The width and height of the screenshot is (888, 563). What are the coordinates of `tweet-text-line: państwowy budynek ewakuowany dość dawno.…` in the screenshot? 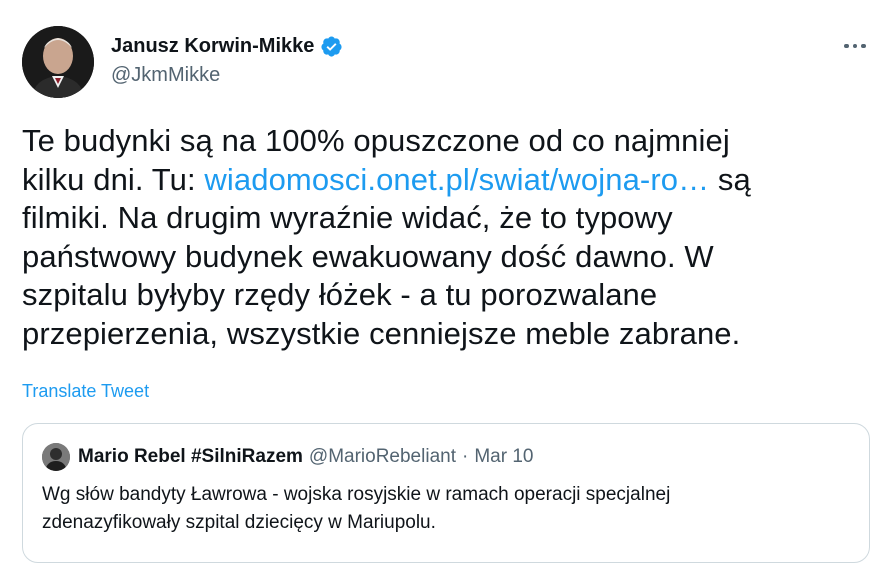 It's located at (368, 256).